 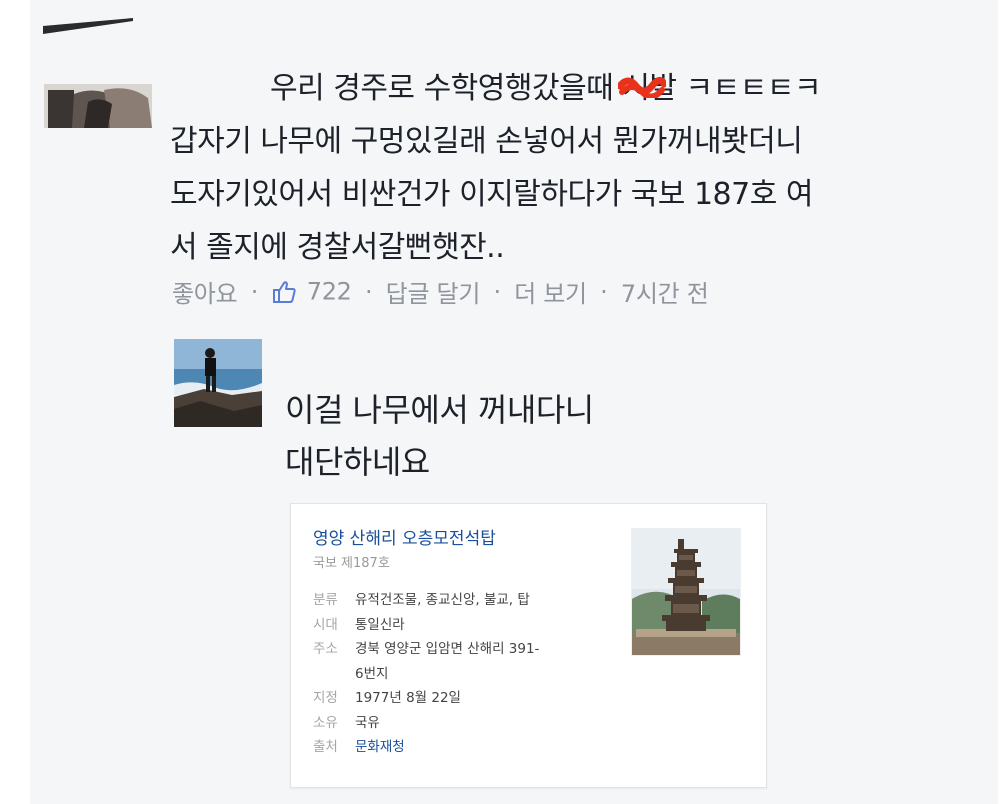 I want to click on card-subtitle: 국보 제187호, so click(x=351, y=563).